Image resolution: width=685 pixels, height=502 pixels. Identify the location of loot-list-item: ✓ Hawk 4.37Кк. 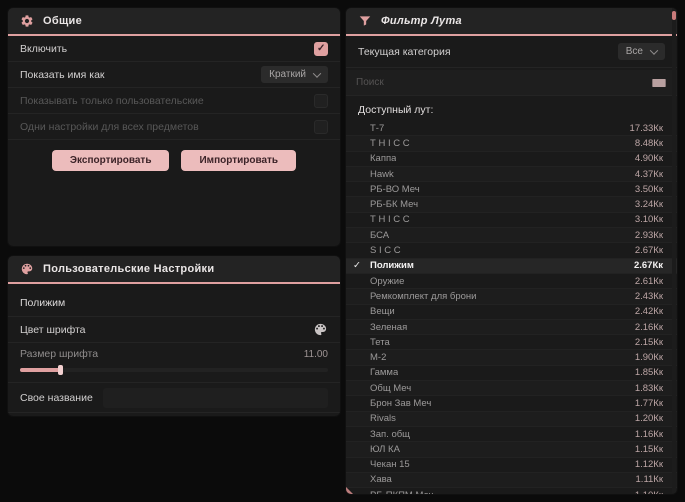
(511, 174).